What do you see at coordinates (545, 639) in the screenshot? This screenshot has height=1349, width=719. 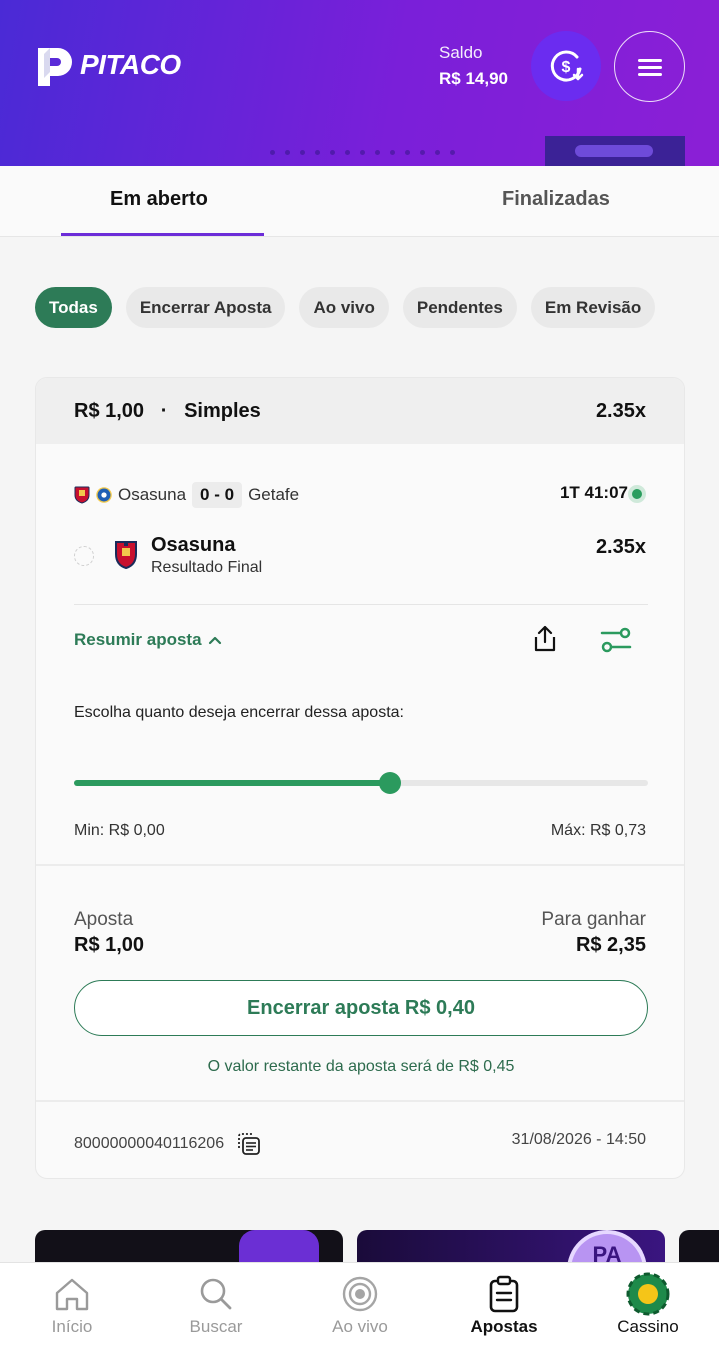 I see `share-icon` at bounding box center [545, 639].